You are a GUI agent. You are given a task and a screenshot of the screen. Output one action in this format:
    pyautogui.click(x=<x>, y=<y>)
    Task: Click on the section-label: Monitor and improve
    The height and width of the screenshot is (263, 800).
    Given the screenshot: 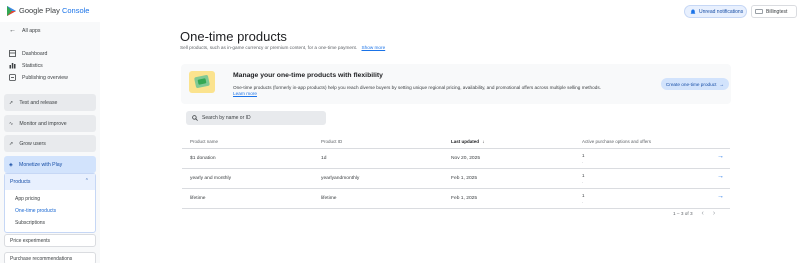 What is the action you would take?
    pyautogui.click(x=43, y=123)
    